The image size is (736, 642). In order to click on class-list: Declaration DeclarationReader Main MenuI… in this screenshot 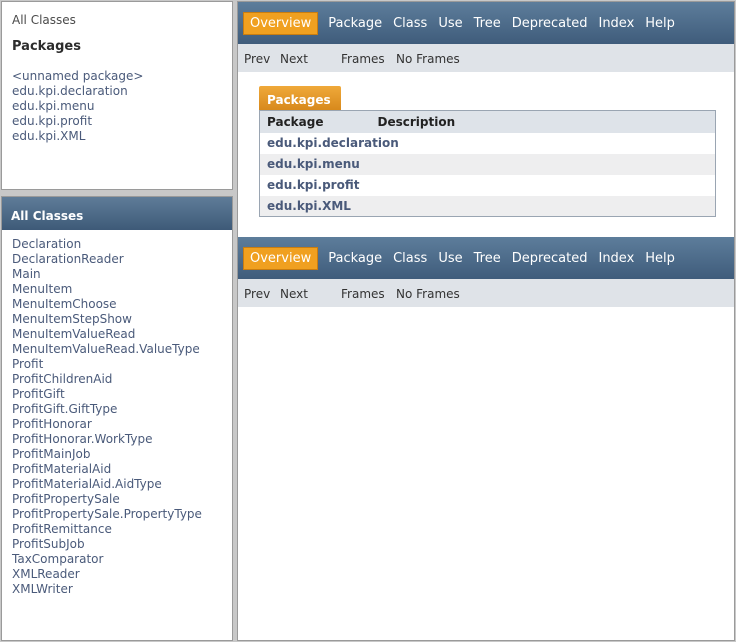, I will do `click(107, 417)`.